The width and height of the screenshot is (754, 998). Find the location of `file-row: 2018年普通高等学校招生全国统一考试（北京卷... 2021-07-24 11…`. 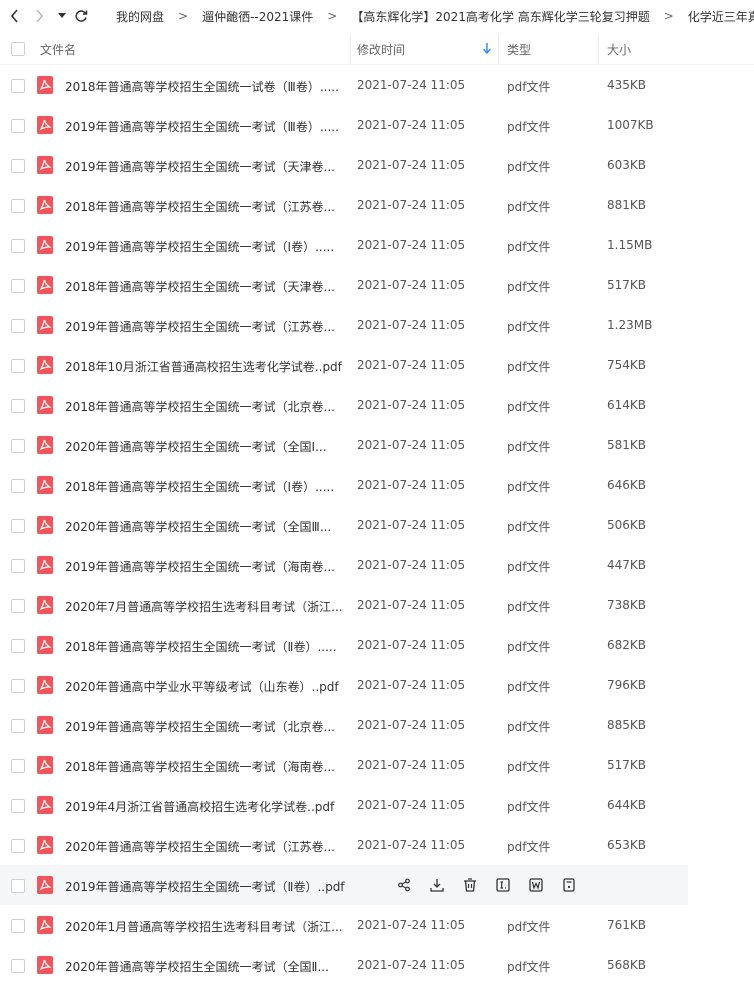

file-row: 2018年普通高等学校招生全国统一考试（北京卷... 2021-07-24 11… is located at coordinates (377, 405).